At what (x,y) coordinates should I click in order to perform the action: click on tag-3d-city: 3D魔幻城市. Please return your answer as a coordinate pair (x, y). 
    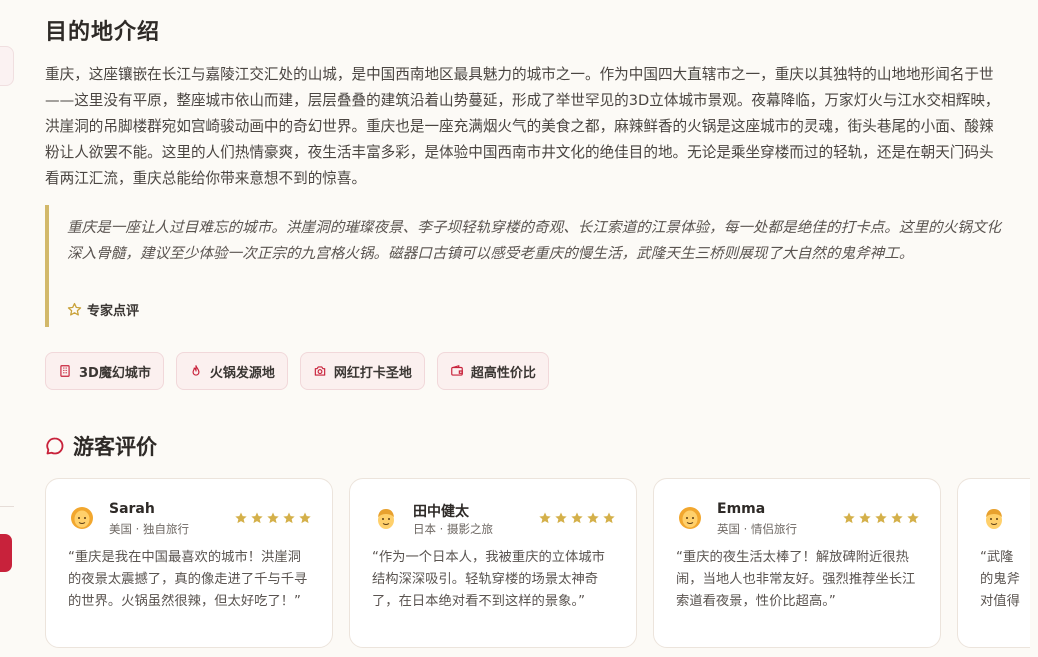
    Looking at the image, I should click on (104, 371).